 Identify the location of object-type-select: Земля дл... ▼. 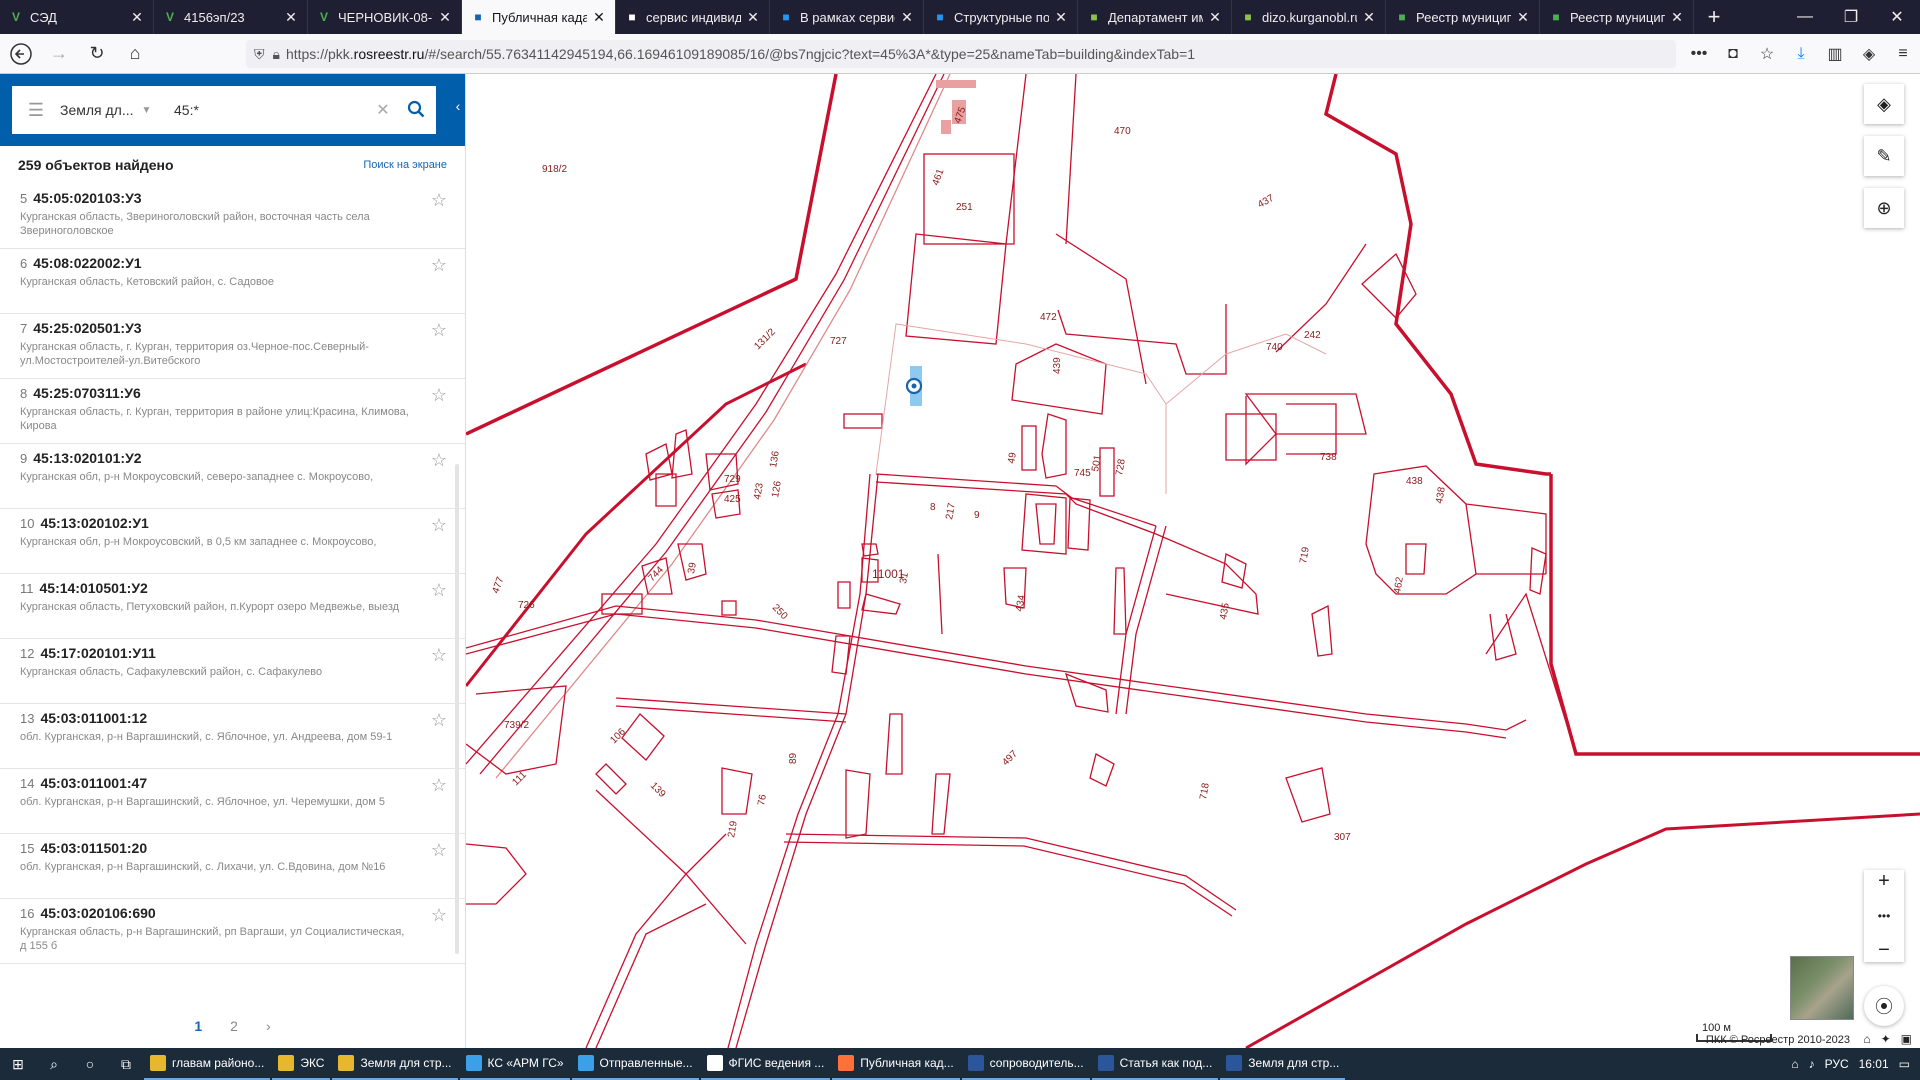
(115, 110).